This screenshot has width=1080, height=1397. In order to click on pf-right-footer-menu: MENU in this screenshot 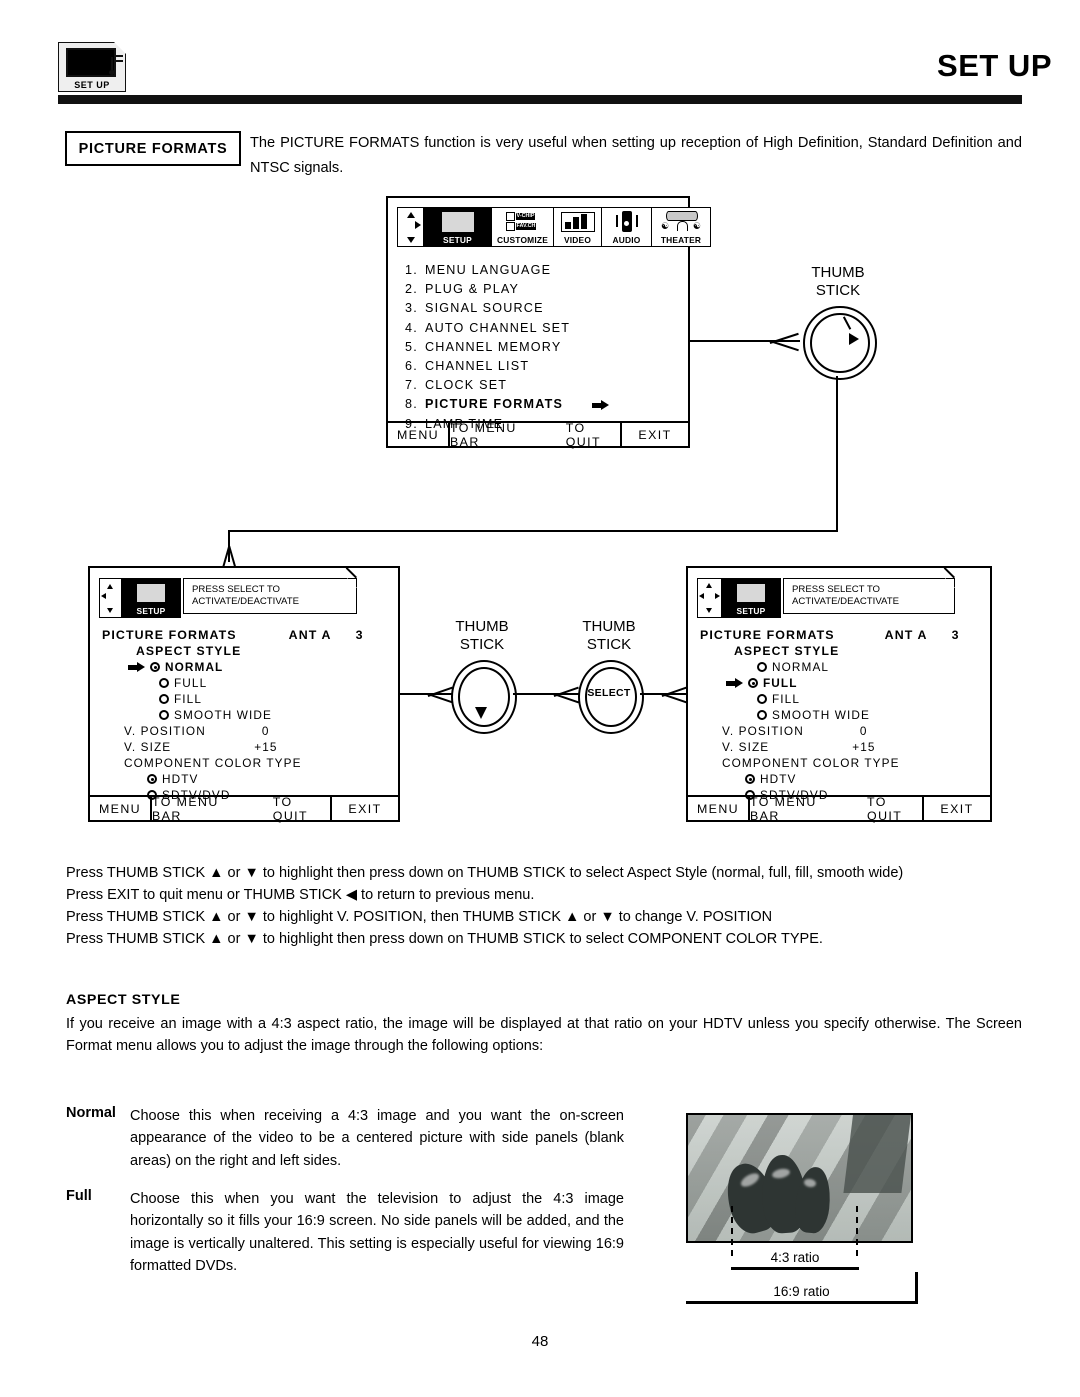, I will do `click(719, 808)`.